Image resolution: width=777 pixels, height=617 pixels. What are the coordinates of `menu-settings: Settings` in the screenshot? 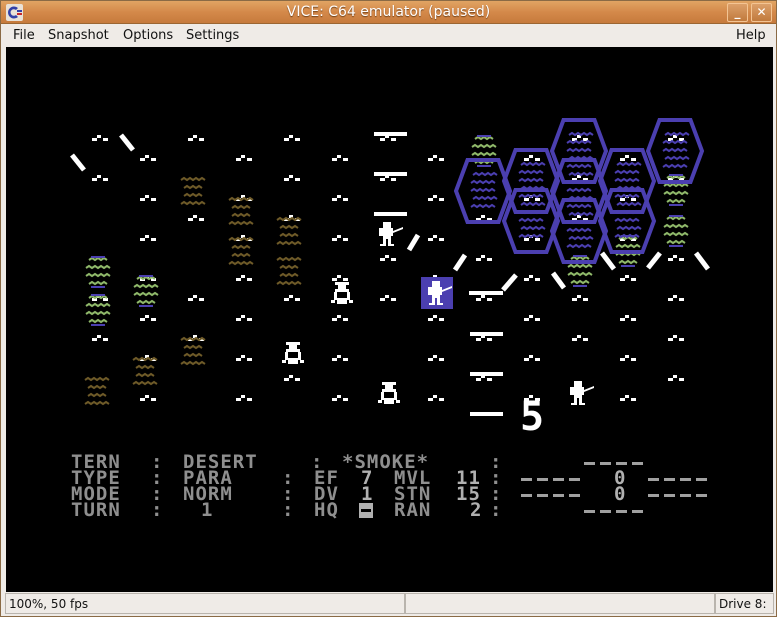 It's located at (212, 35).